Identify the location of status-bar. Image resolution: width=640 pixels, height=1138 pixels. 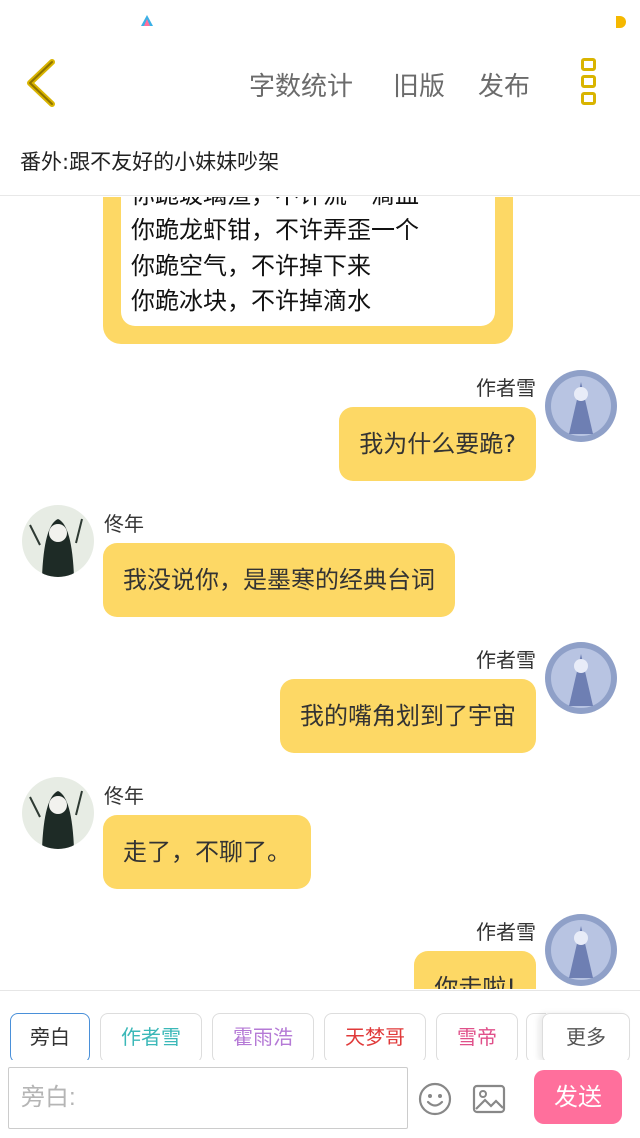
(320, 22).